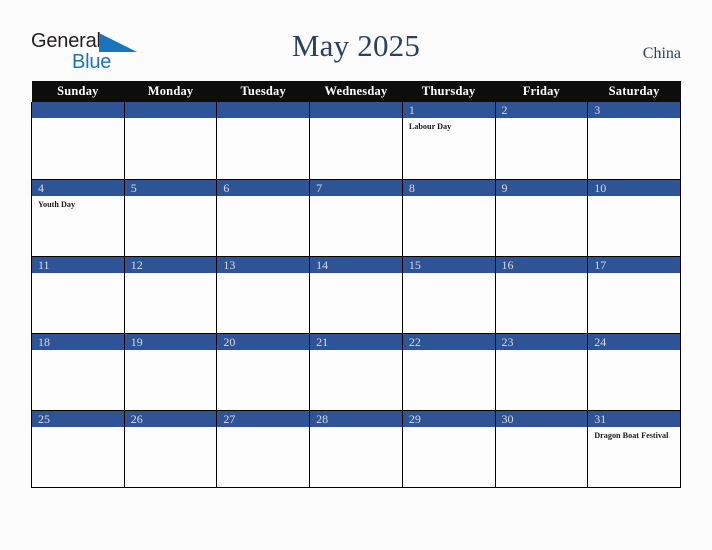 This screenshot has width=712, height=550. Describe the element at coordinates (448, 295) in the screenshot. I see `calendar-day-cell: 15` at that location.